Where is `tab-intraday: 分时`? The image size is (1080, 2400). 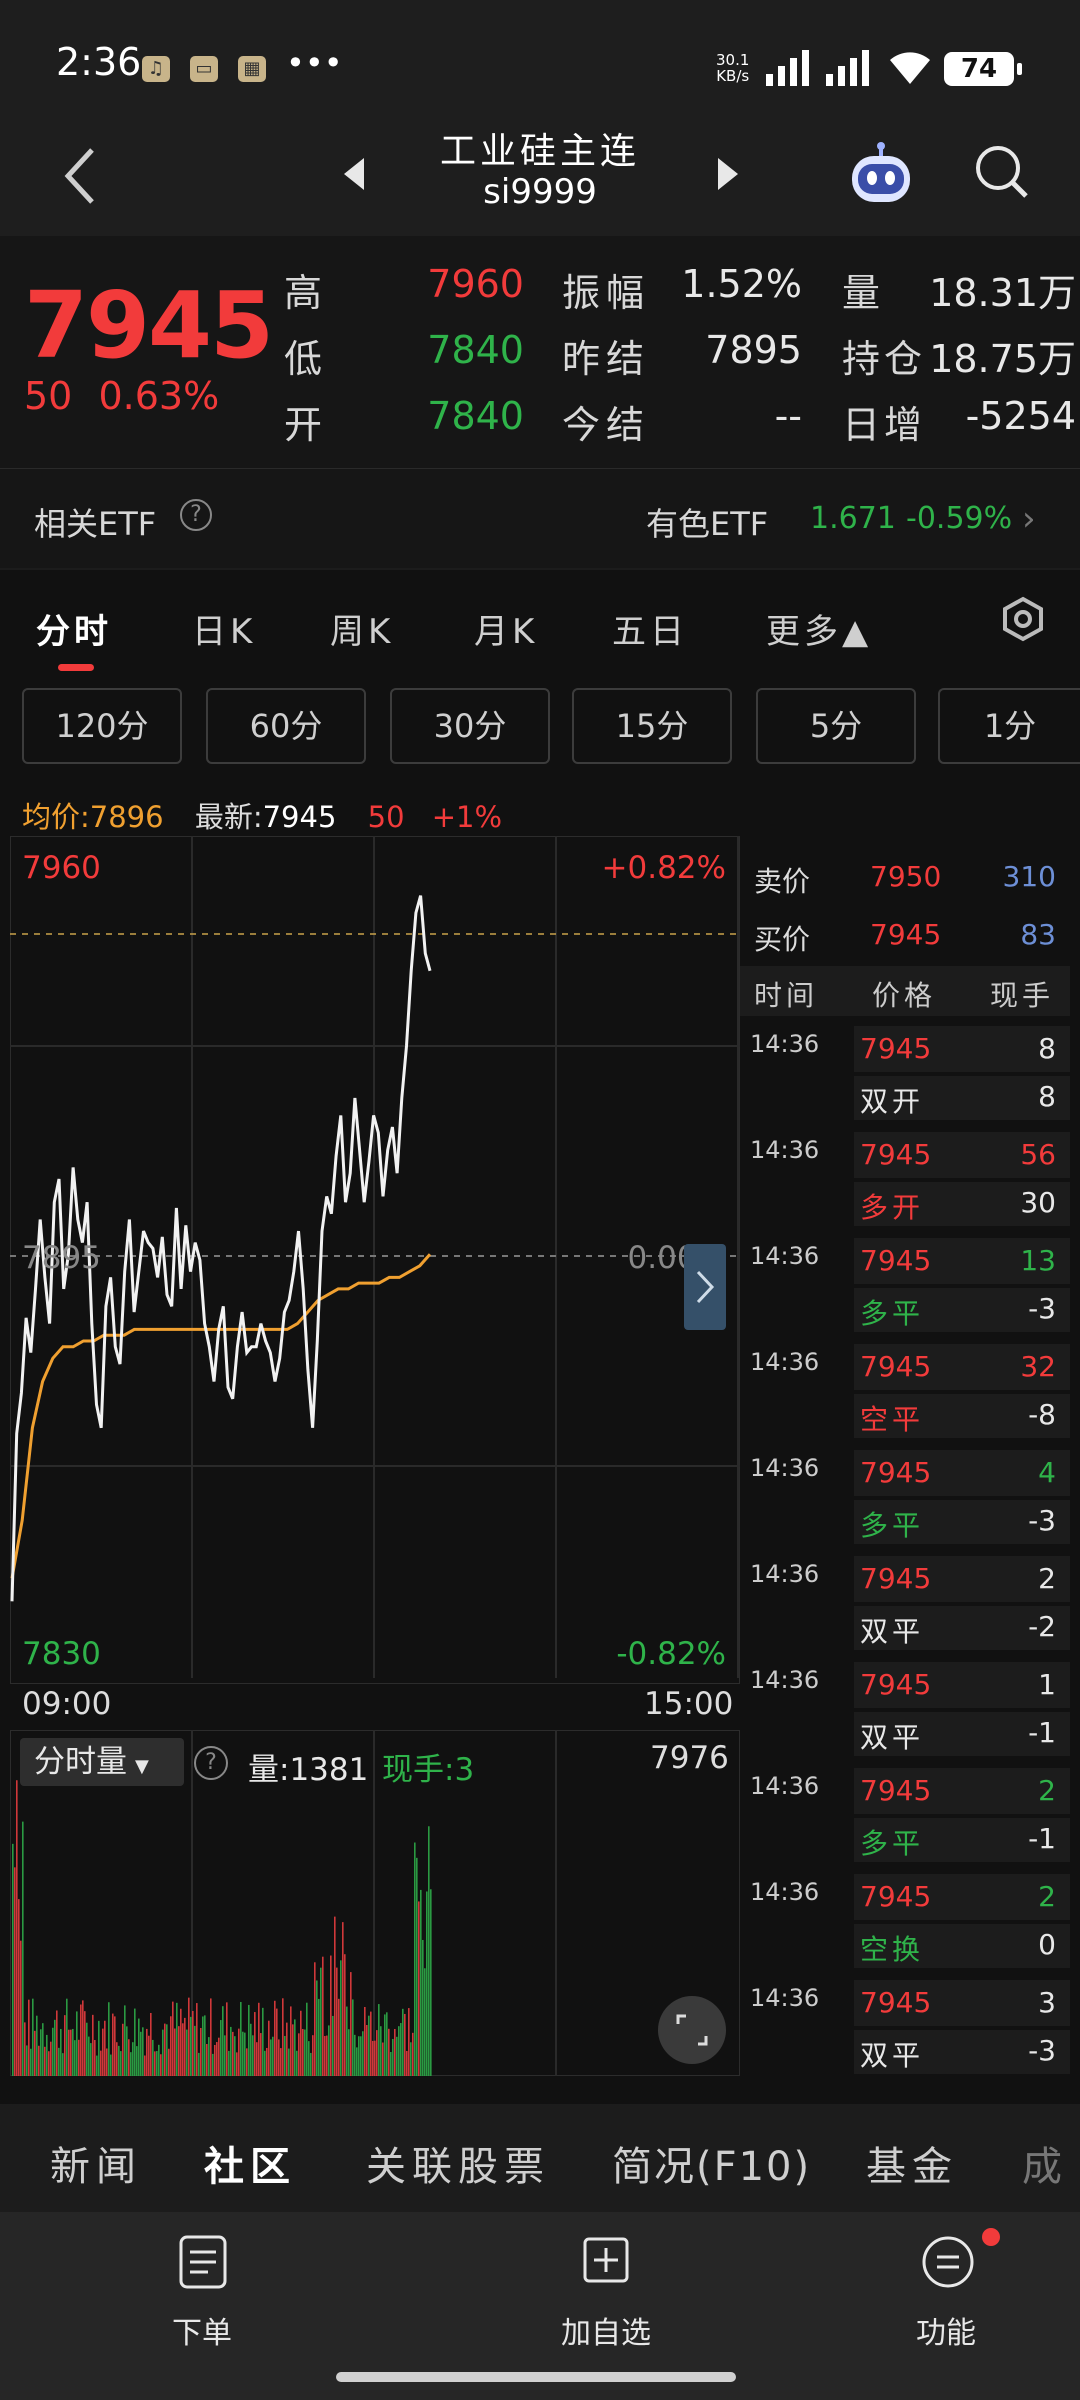 tab-intraday: 分时 is located at coordinates (74, 628).